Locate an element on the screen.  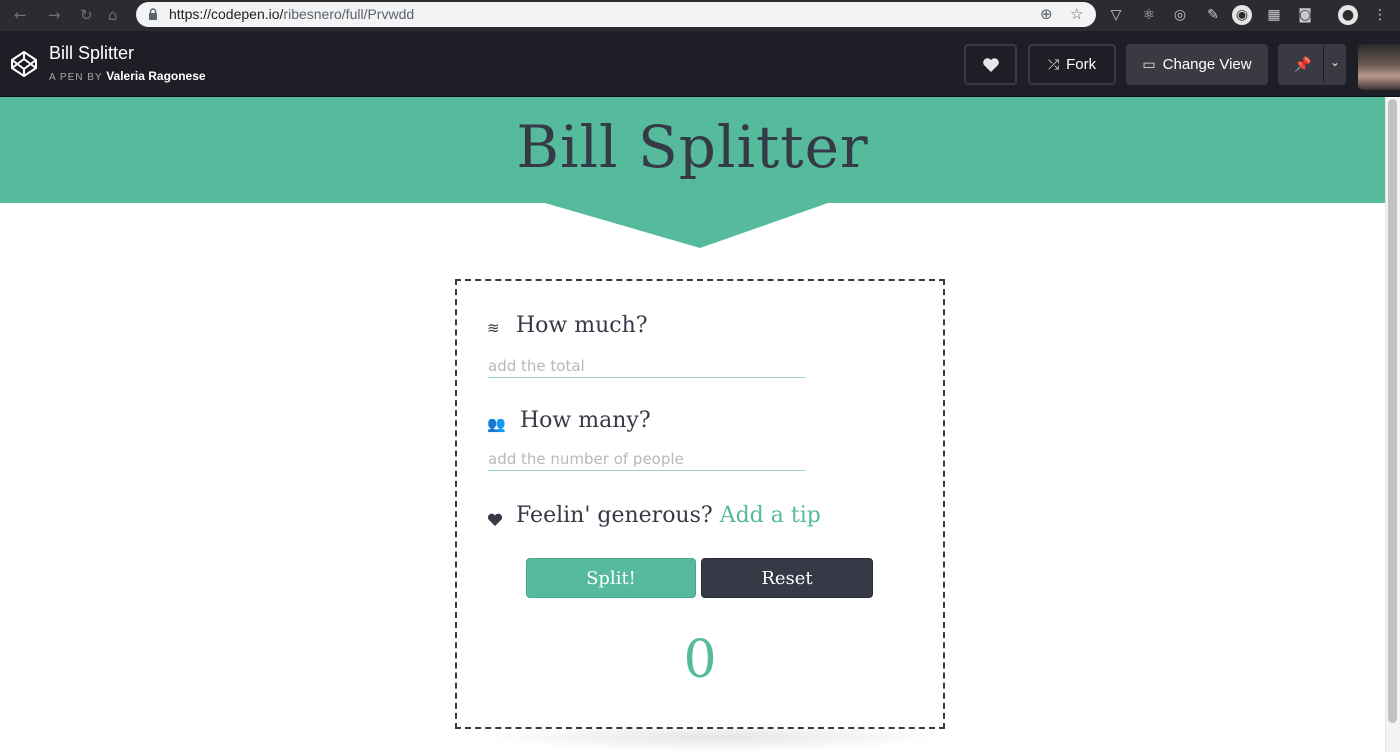
profile-icon: ● is located at coordinates (1348, 15).